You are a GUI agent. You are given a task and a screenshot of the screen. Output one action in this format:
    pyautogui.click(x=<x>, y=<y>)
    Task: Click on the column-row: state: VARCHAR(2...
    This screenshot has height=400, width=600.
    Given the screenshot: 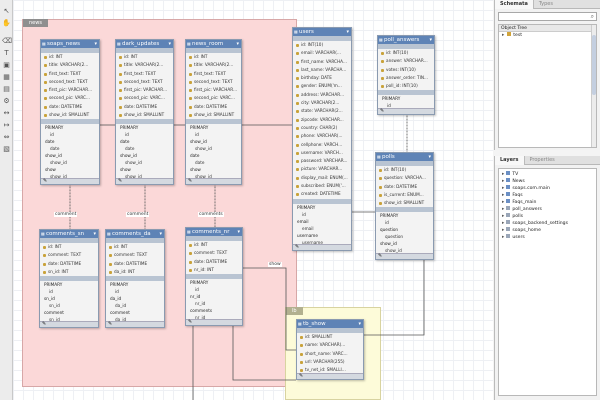 What is the action you would take?
    pyautogui.click(x=322, y=111)
    